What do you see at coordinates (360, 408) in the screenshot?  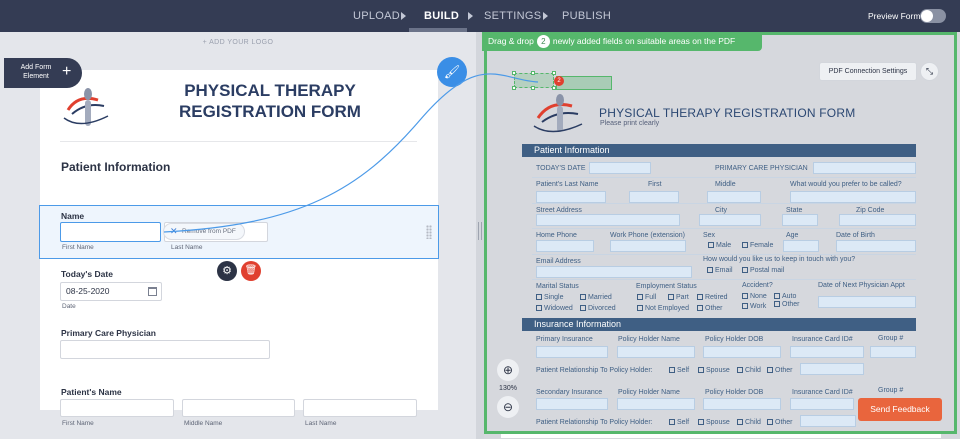 I see `patient-last-name-input` at bounding box center [360, 408].